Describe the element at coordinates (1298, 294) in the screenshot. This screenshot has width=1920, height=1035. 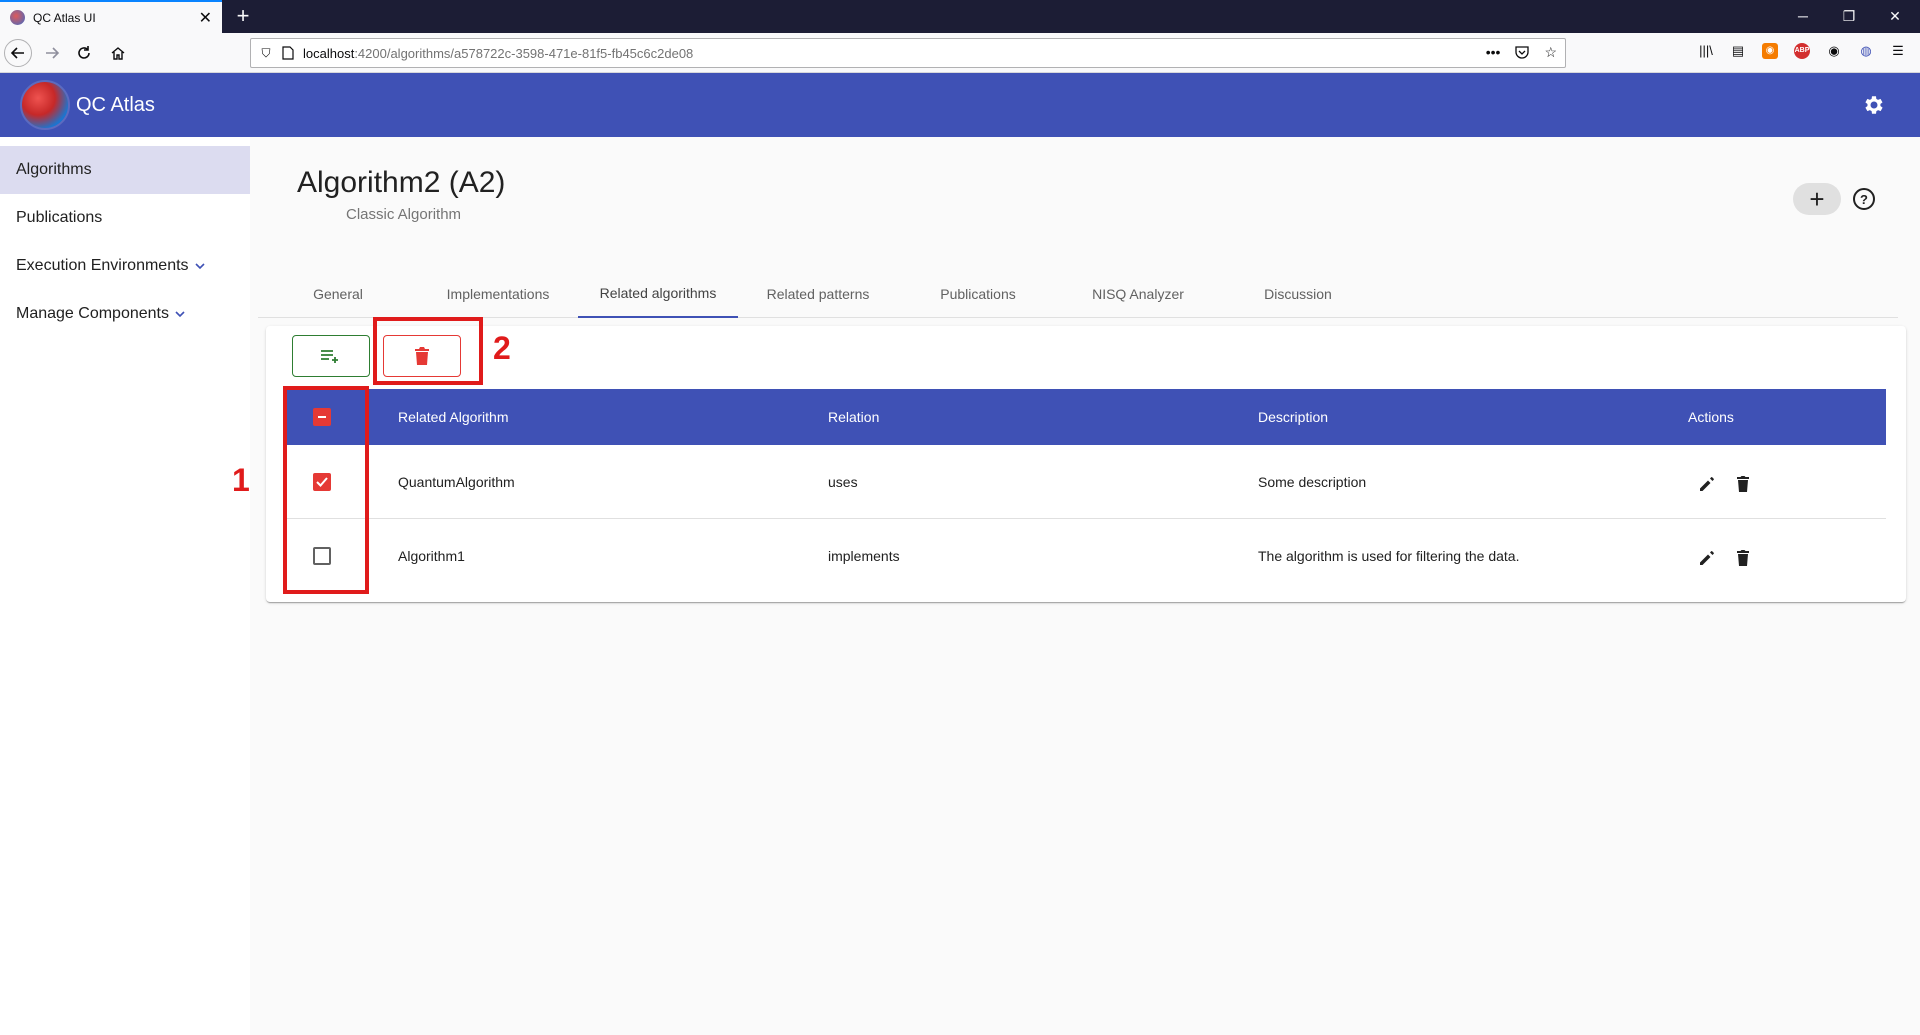
I see `tab-discussion: Discussion` at that location.